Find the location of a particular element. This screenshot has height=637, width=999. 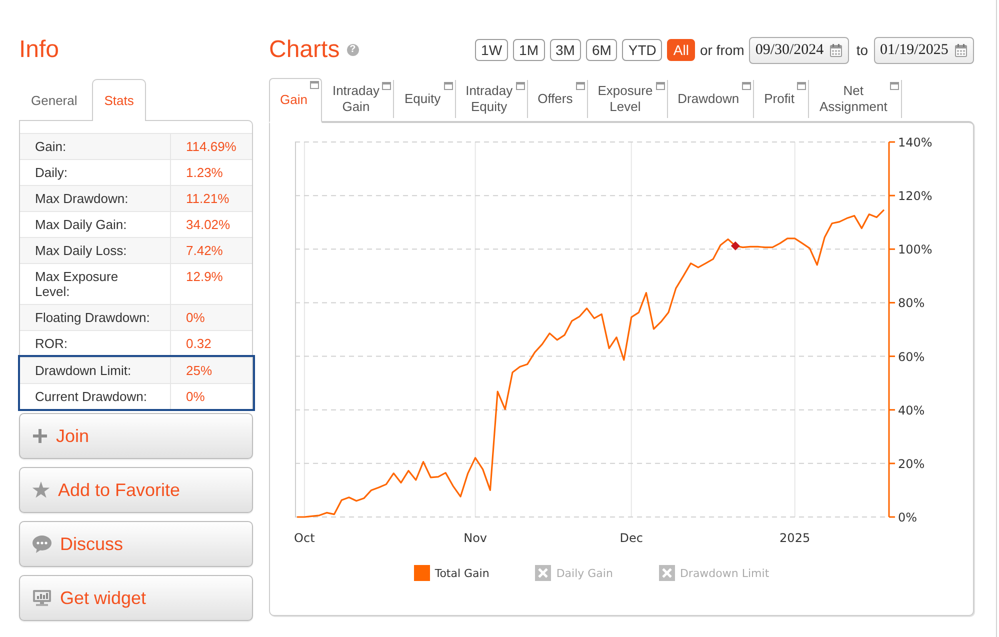

stat-value: 0% is located at coordinates (211, 317).